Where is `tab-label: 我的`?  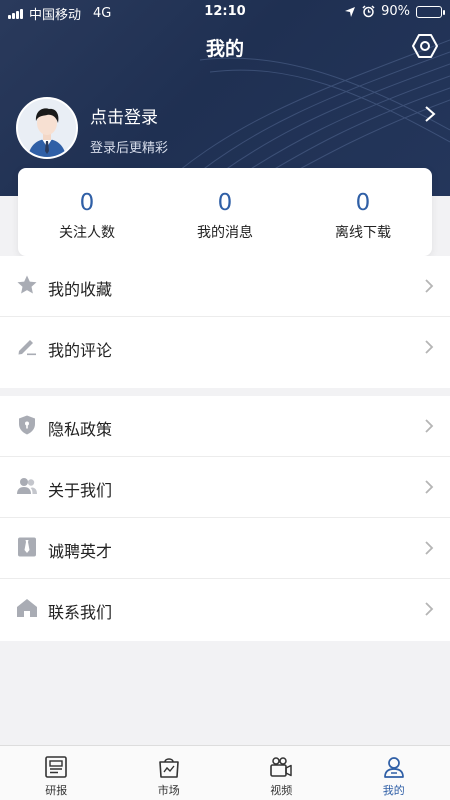
tab-label: 我的 is located at coordinates (393, 790).